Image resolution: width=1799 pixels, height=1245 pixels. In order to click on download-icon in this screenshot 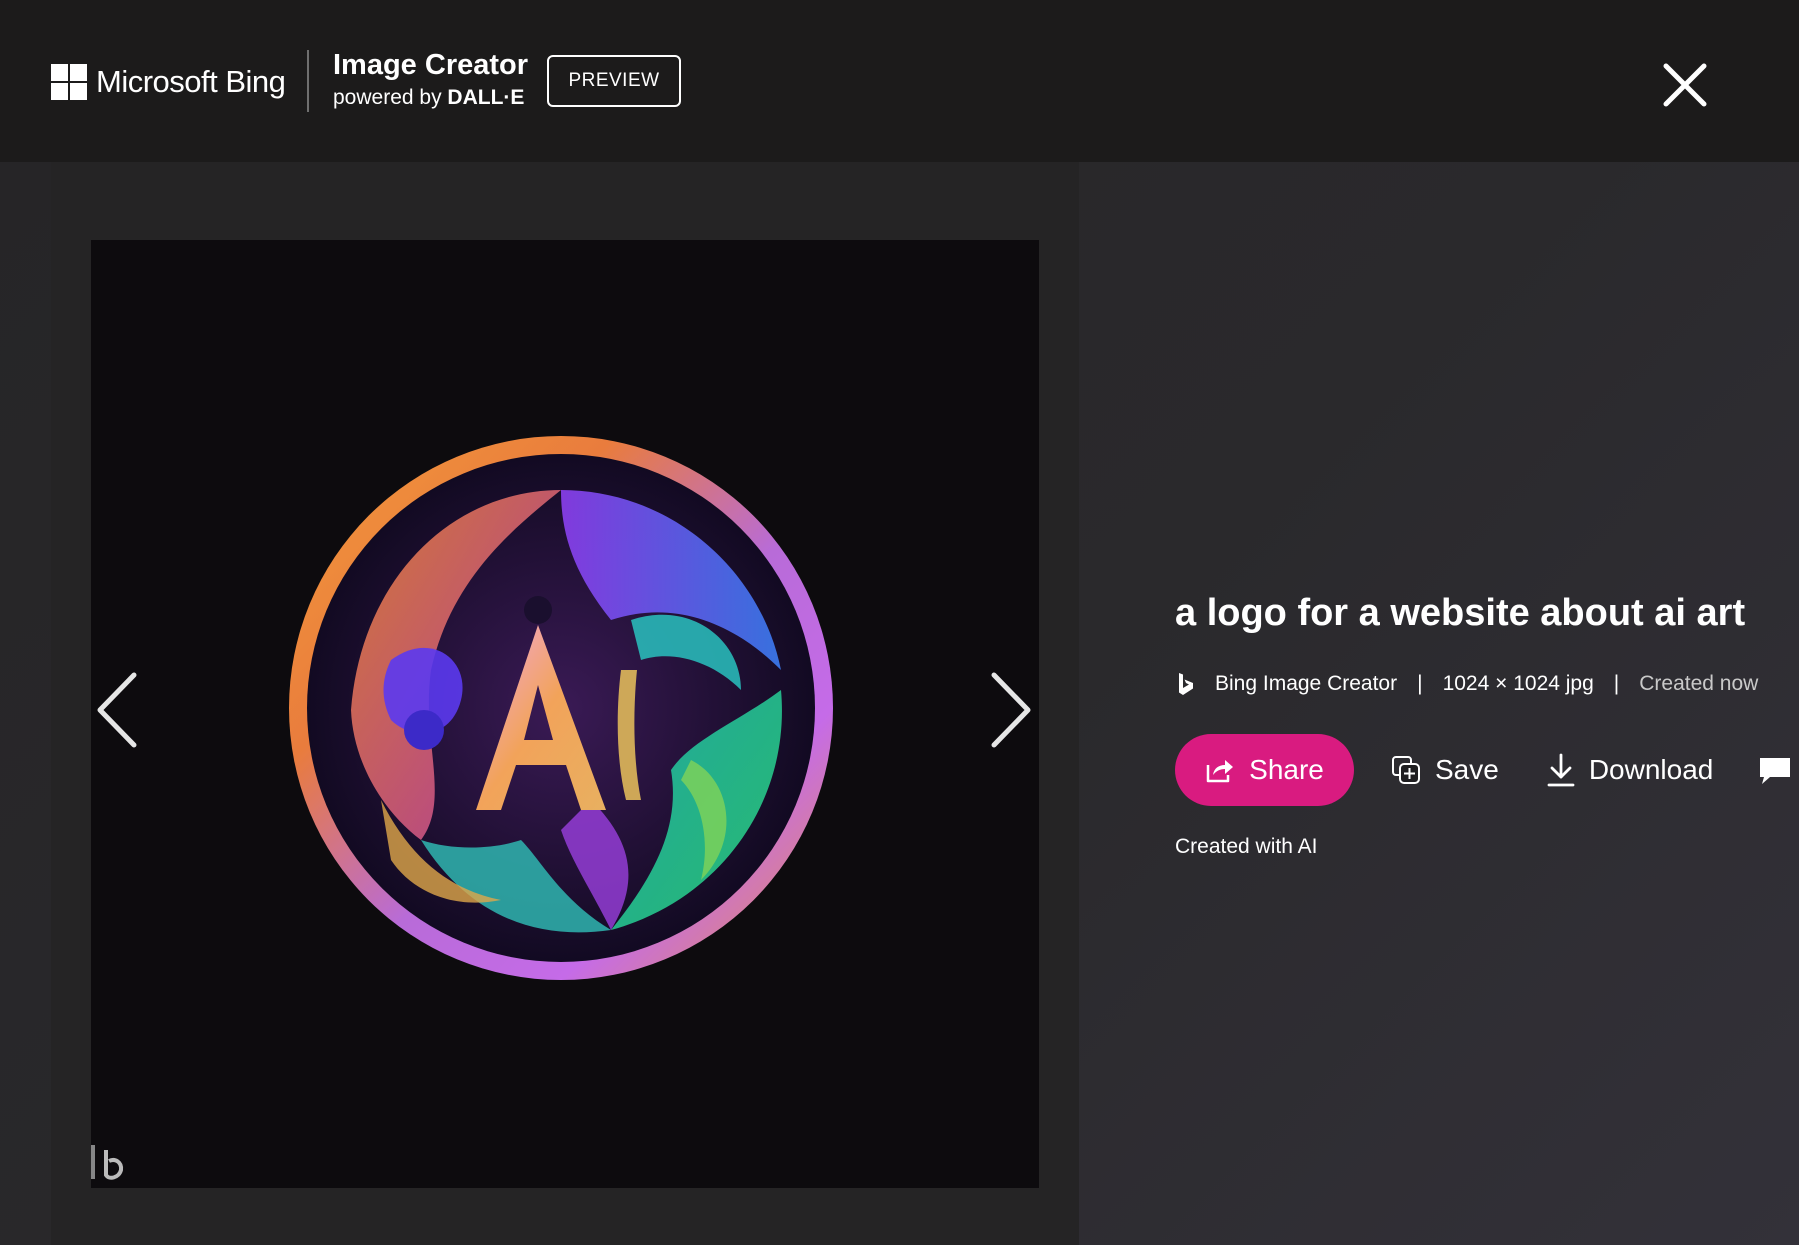, I will do `click(1561, 770)`.